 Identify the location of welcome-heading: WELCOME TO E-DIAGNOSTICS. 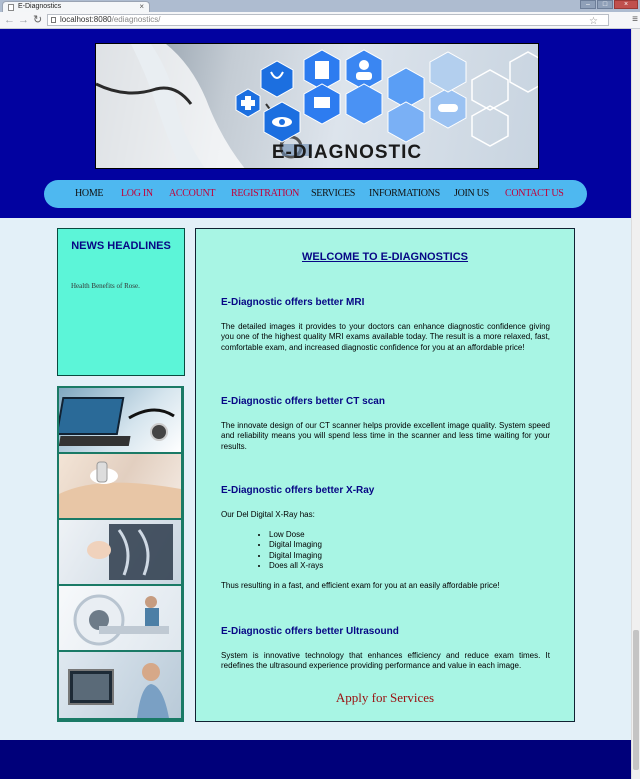
(385, 257).